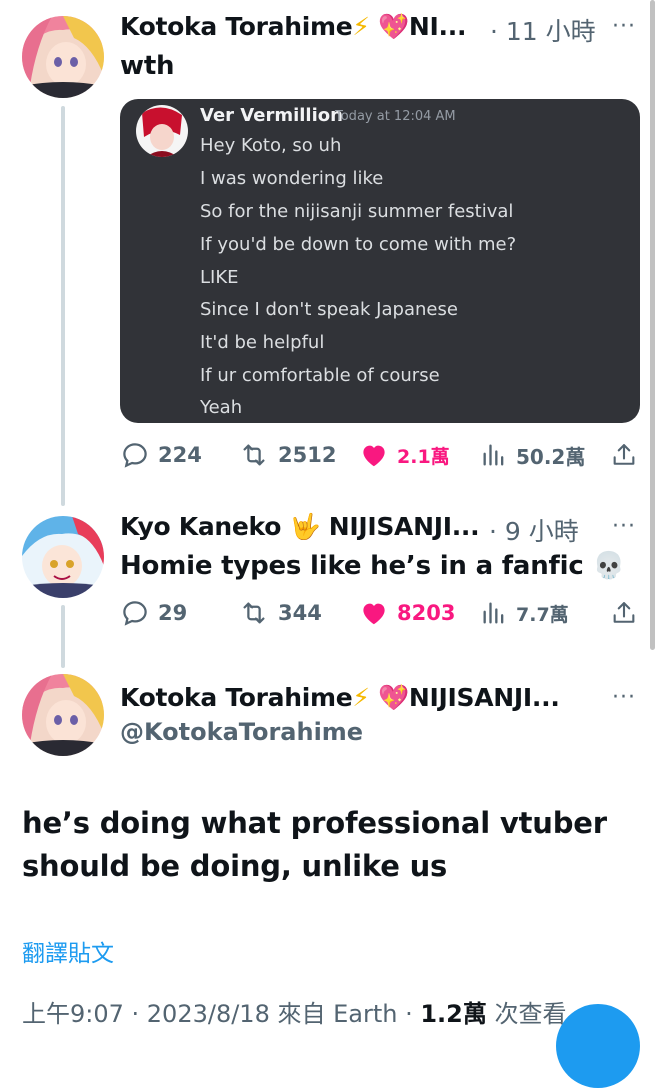 The image size is (663, 1088). Describe the element at coordinates (534, 530) in the screenshot. I see `tweet-time: · 9 小時` at that location.